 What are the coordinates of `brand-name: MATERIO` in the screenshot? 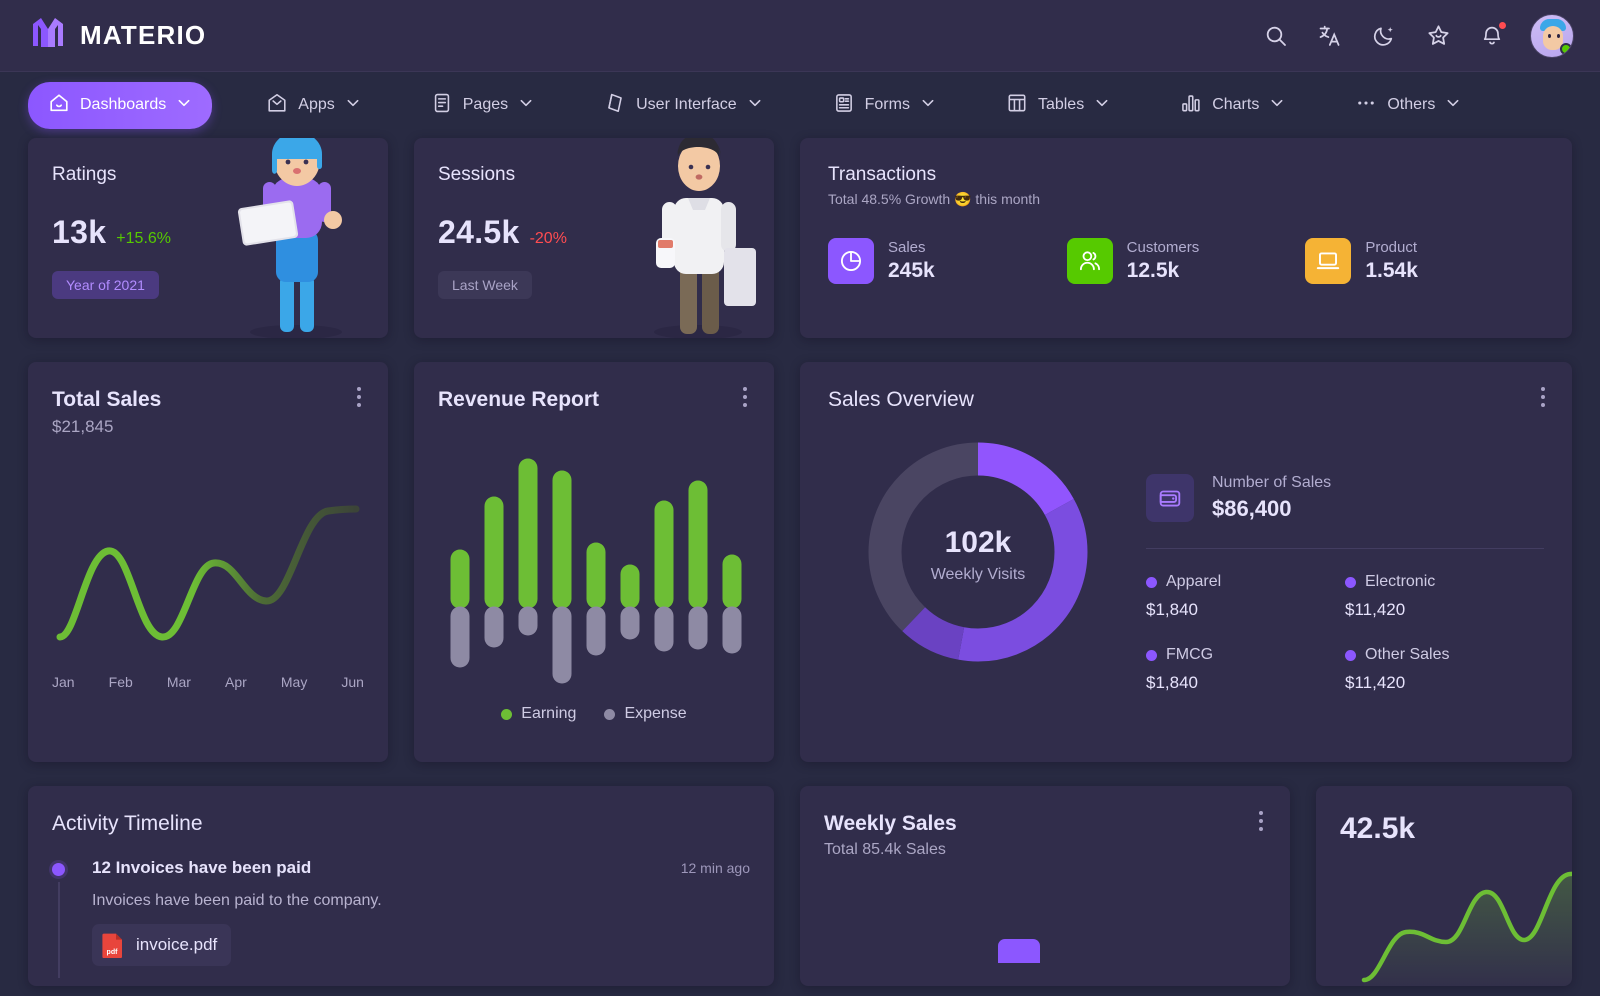 It's located at (143, 35).